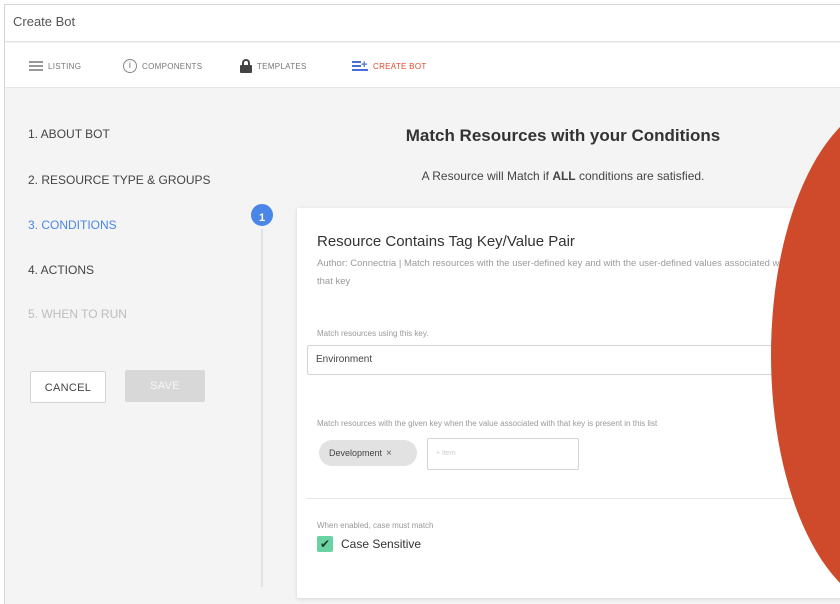  I want to click on window-title: Create Bot, so click(44, 21).